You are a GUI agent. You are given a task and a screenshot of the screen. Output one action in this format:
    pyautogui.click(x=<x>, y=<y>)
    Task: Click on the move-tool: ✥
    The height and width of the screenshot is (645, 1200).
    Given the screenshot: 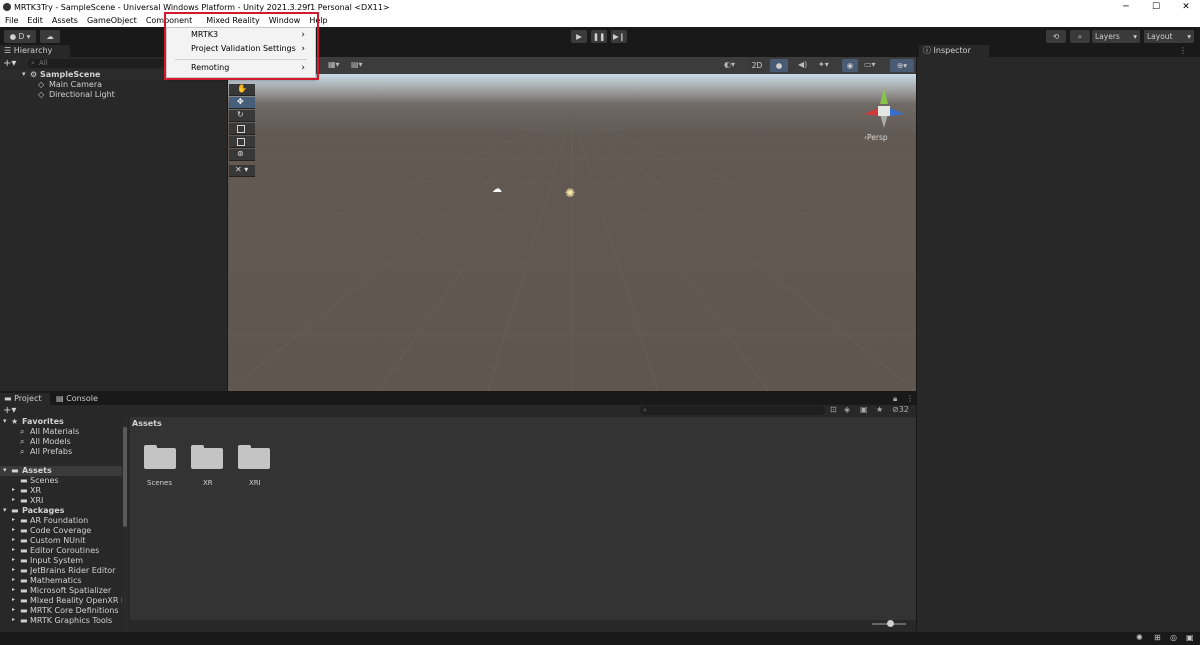 What is the action you would take?
    pyautogui.click(x=242, y=103)
    